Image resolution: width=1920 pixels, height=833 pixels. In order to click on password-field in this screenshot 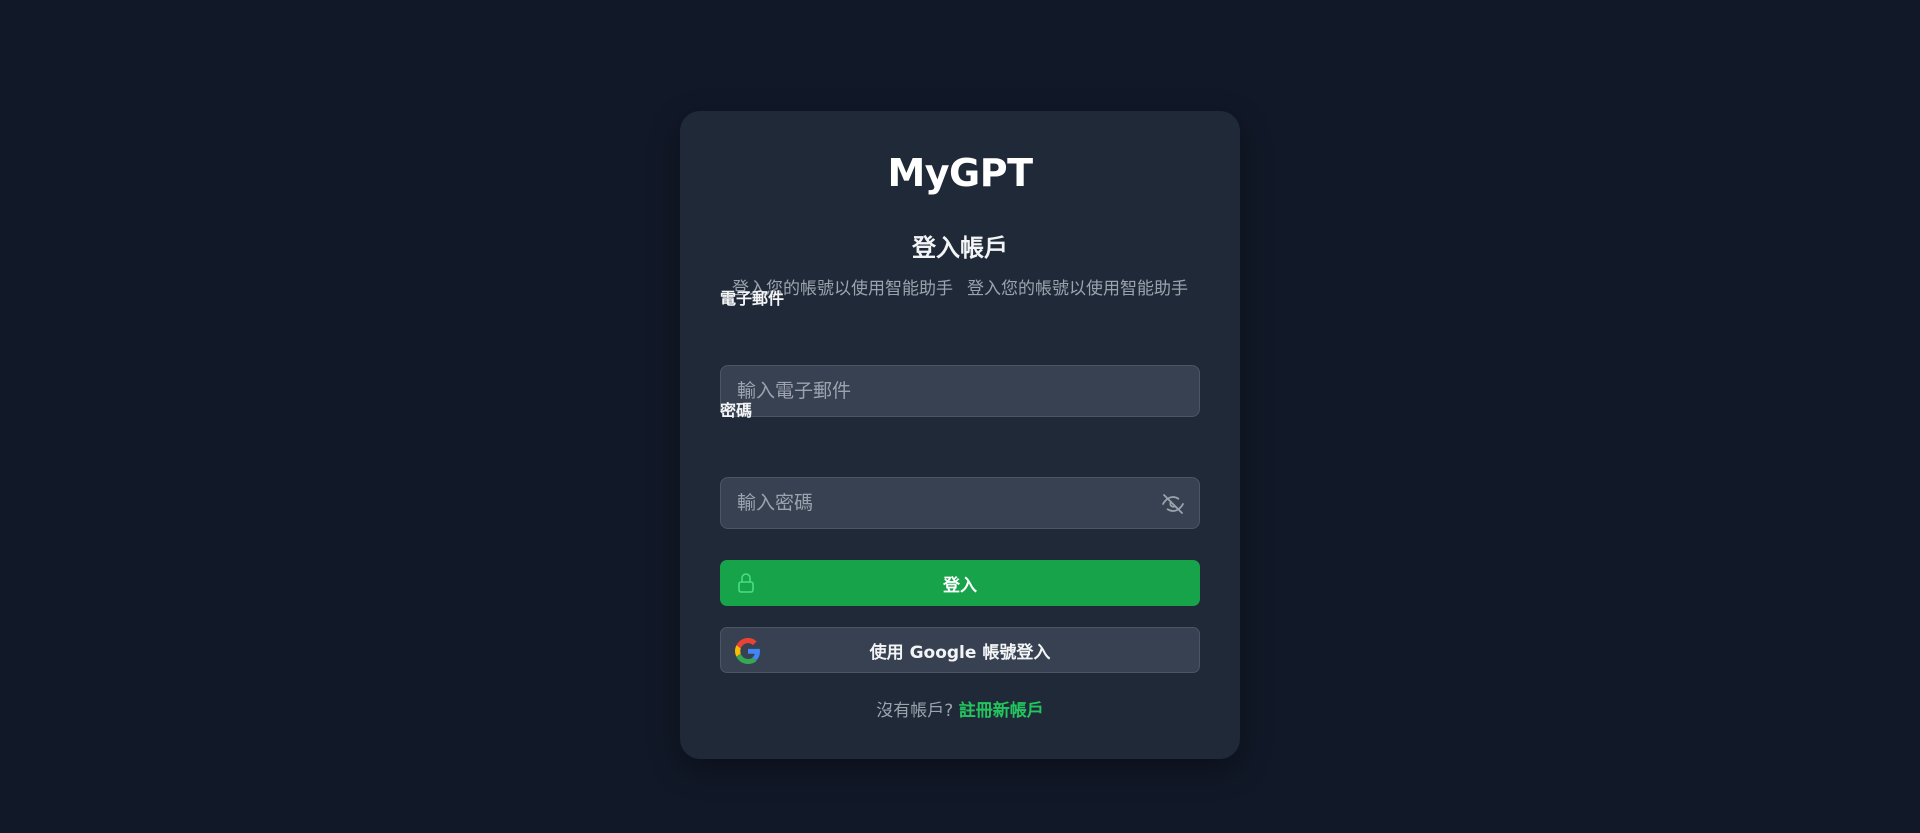, I will do `click(960, 503)`.